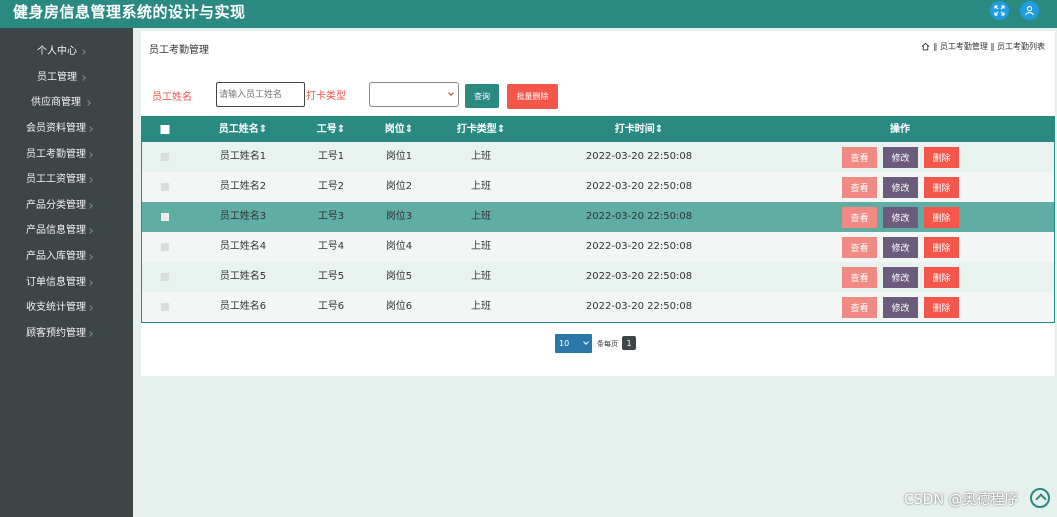 The width and height of the screenshot is (1057, 517). Describe the element at coordinates (598, 157) in the screenshot. I see `table-row: 员工姓名1 工号1 岗位1 上班 2022-03-20 22:50:08 查看 修改 删除` at that location.